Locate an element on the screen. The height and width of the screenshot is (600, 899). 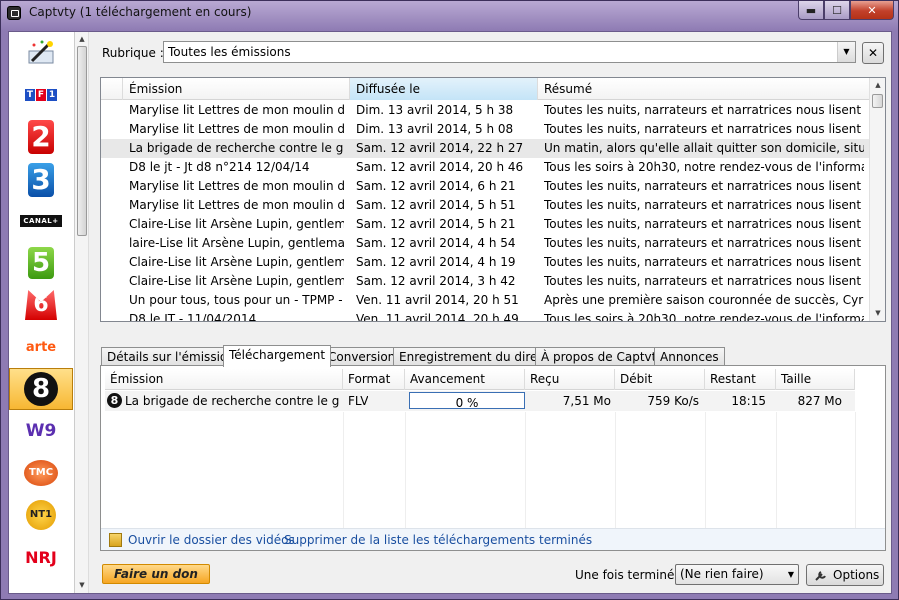
options-button: Options is located at coordinates (845, 575).